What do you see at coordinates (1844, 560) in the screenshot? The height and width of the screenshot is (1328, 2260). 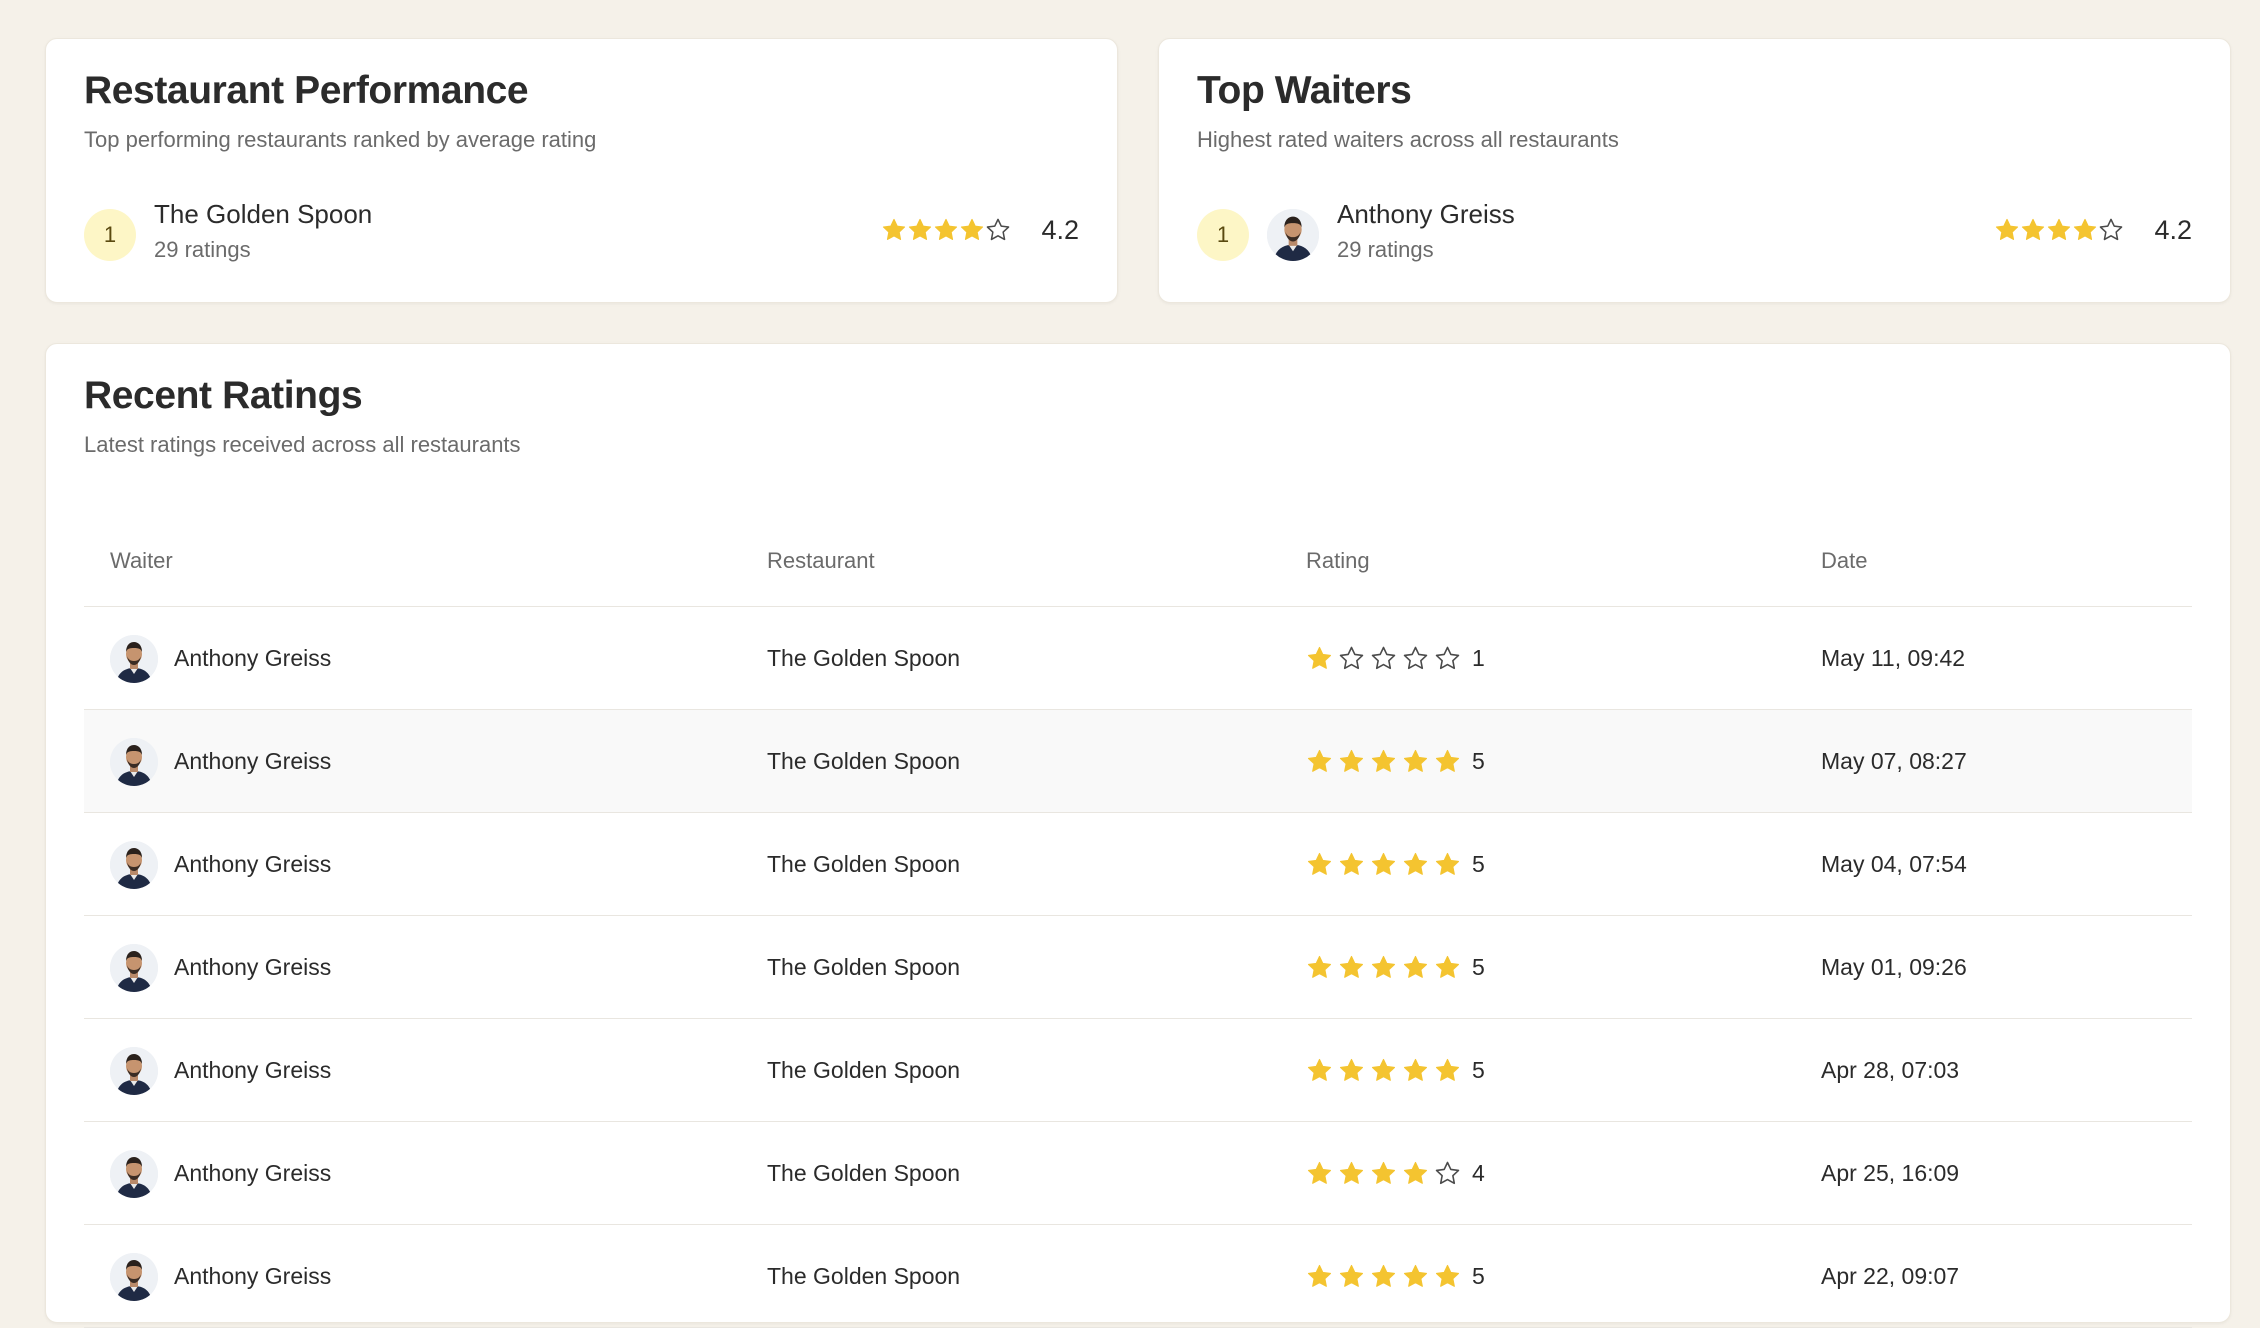 I see `column-header-date: Date` at bounding box center [1844, 560].